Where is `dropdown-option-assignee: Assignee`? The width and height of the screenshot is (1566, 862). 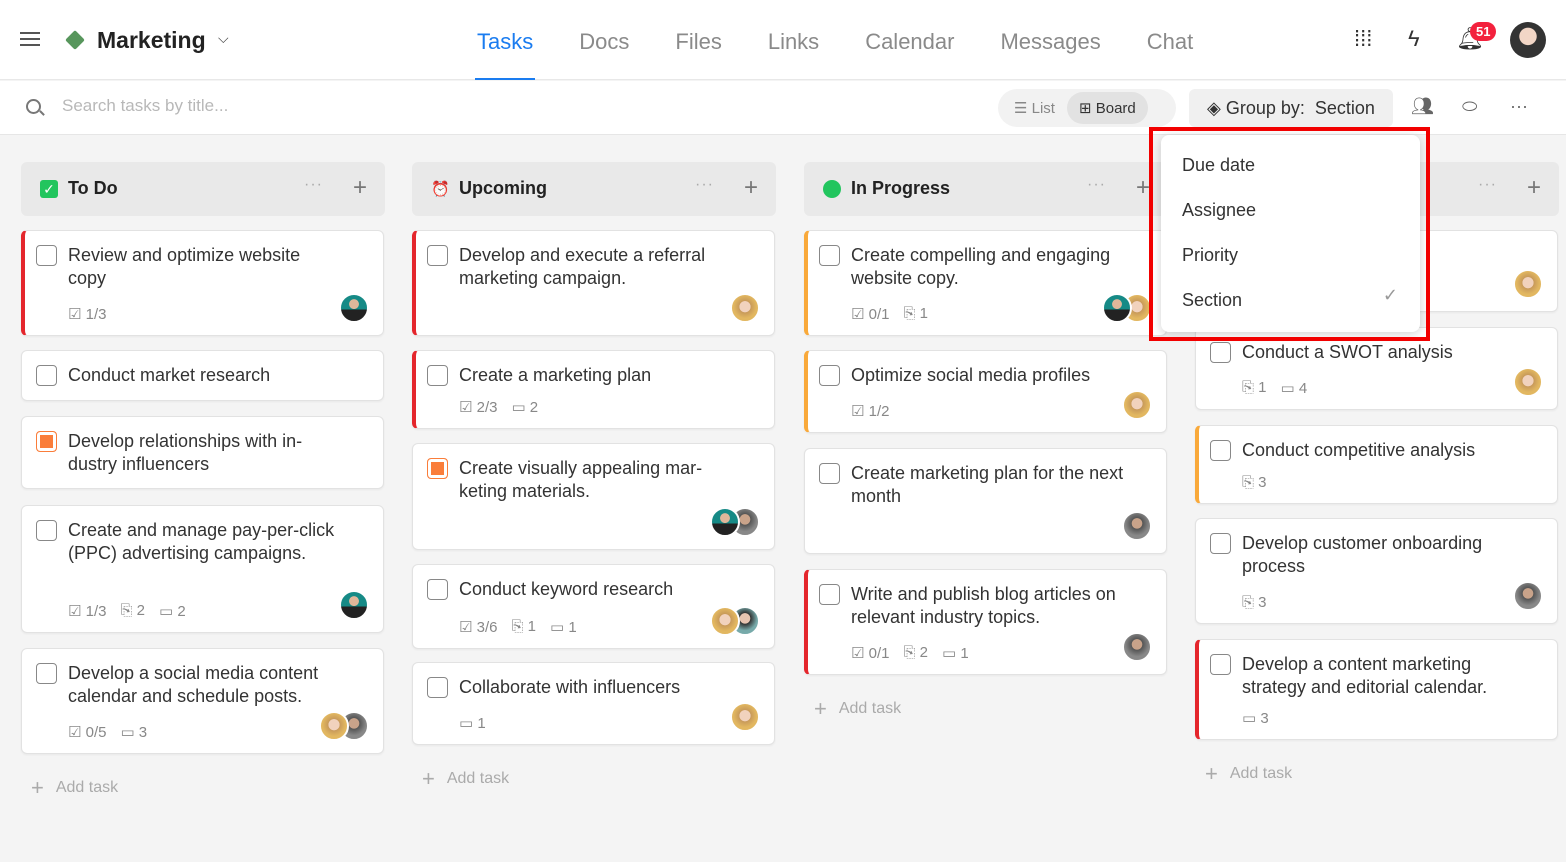
dropdown-option-assignee: Assignee is located at coordinates (1219, 210).